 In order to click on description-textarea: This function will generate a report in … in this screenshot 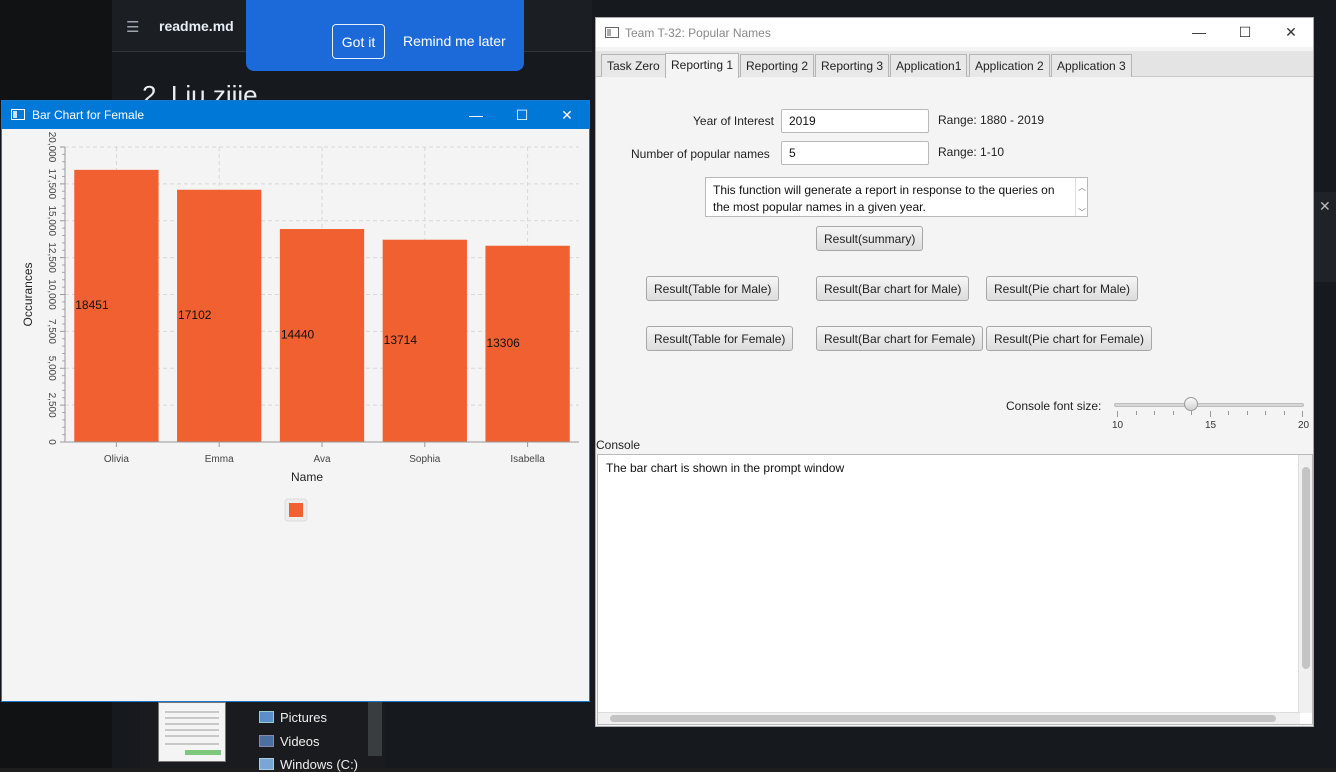, I will do `click(896, 197)`.